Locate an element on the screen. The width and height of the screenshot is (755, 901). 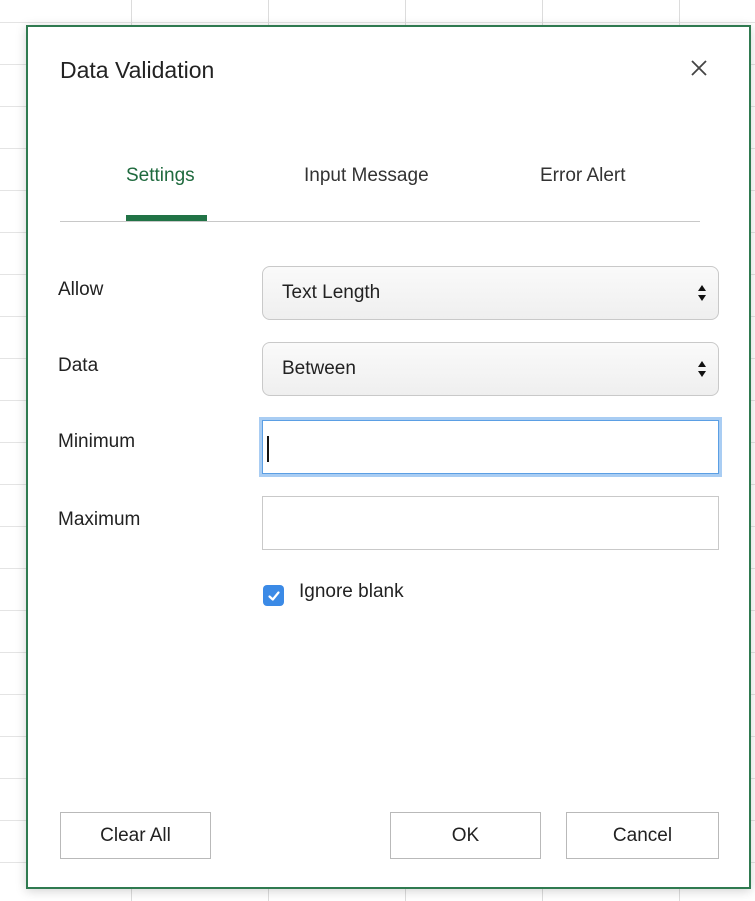
allow-label: Allow is located at coordinates (81, 289).